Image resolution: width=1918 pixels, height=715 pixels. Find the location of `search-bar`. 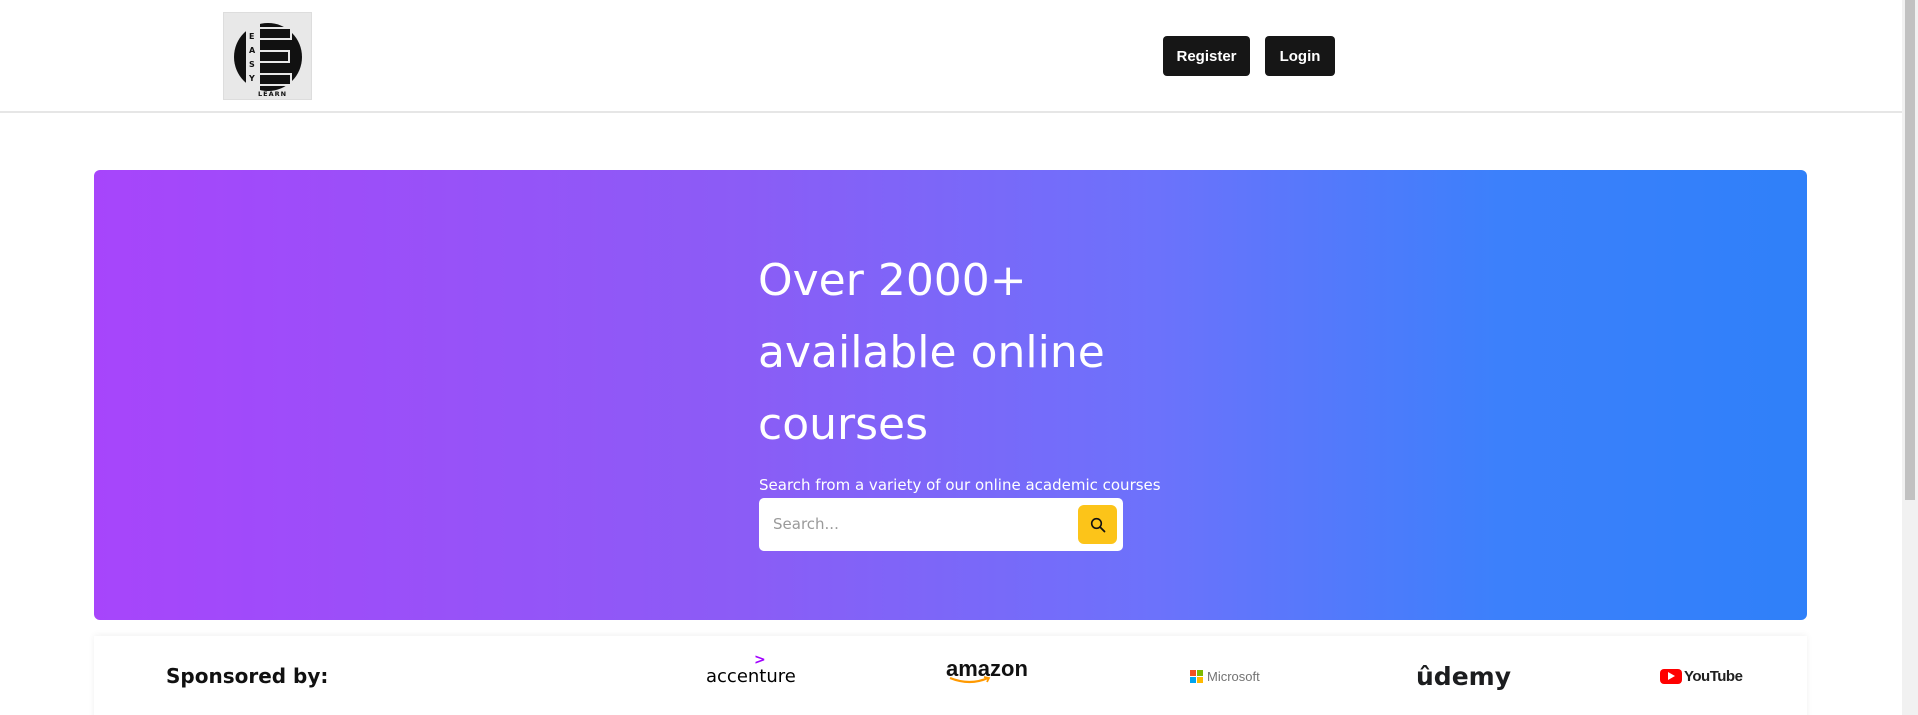

search-bar is located at coordinates (941, 524).